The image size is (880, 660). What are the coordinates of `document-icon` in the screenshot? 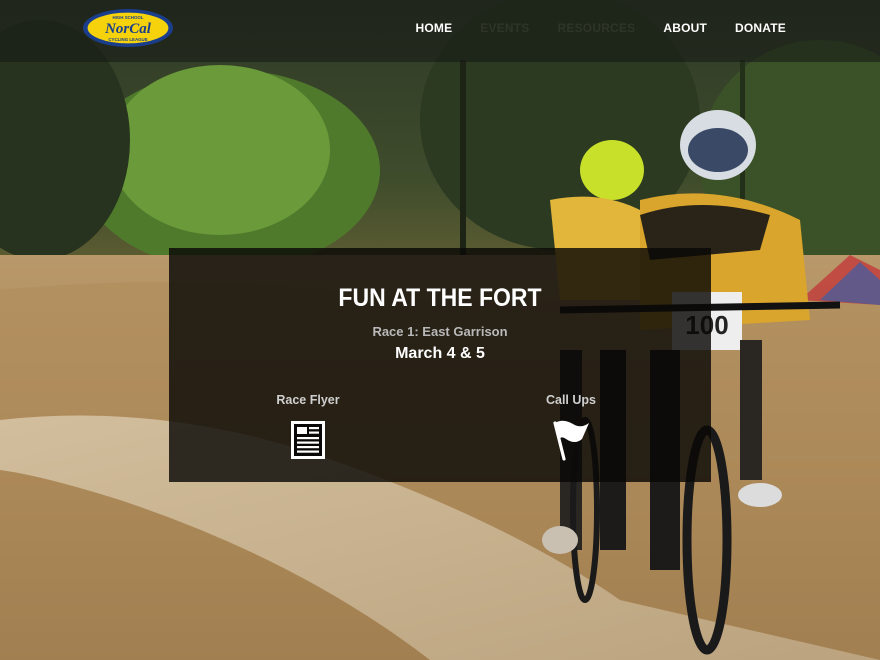 It's located at (308, 440).